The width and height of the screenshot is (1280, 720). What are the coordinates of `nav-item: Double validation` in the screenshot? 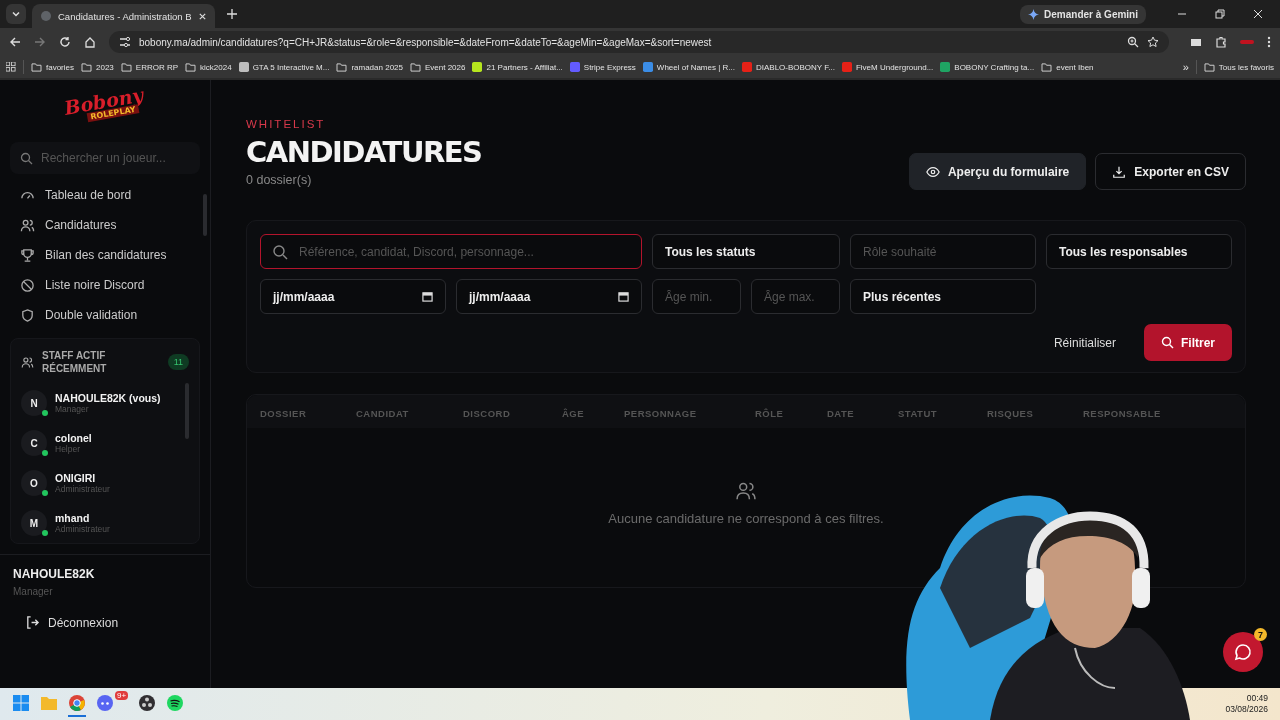 It's located at (91, 315).